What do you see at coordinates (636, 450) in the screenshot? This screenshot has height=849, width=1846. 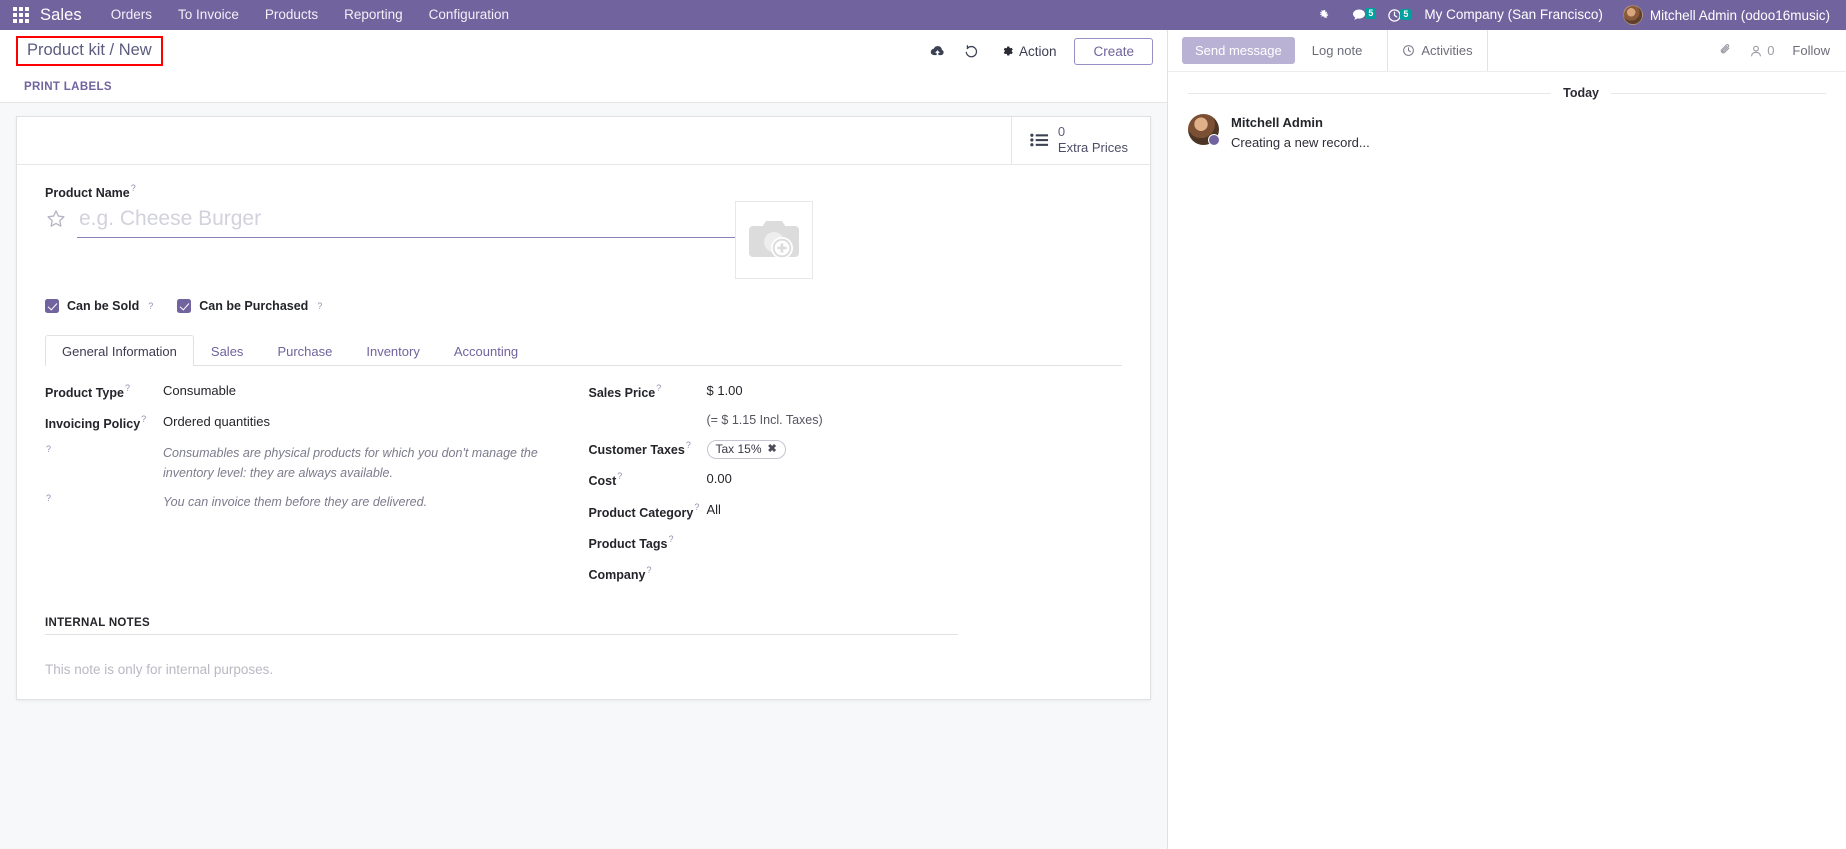 I see `customer-taxes-label: Customer Taxes` at bounding box center [636, 450].